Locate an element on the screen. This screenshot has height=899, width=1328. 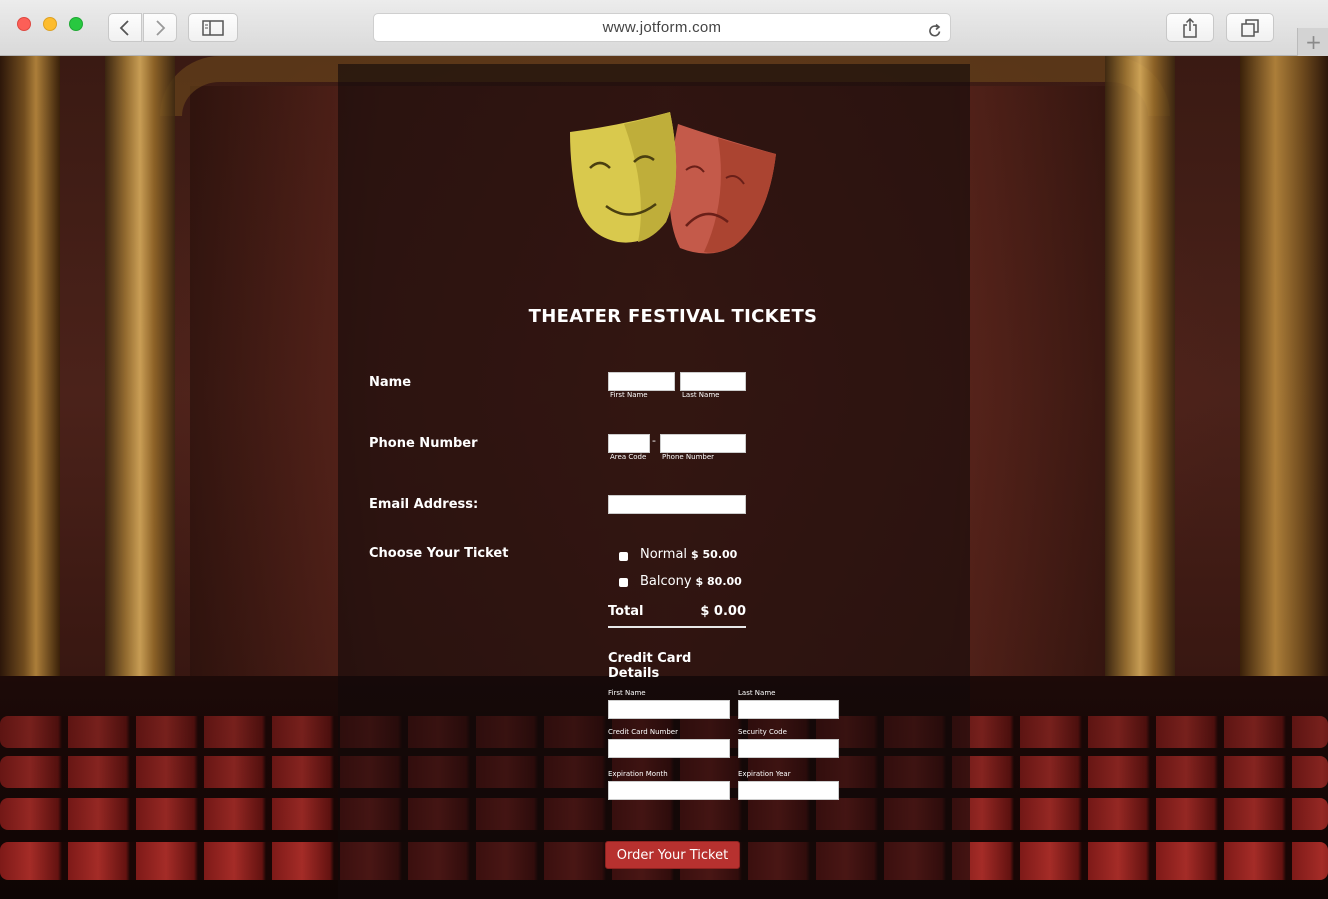
card-number-input is located at coordinates (669, 748).